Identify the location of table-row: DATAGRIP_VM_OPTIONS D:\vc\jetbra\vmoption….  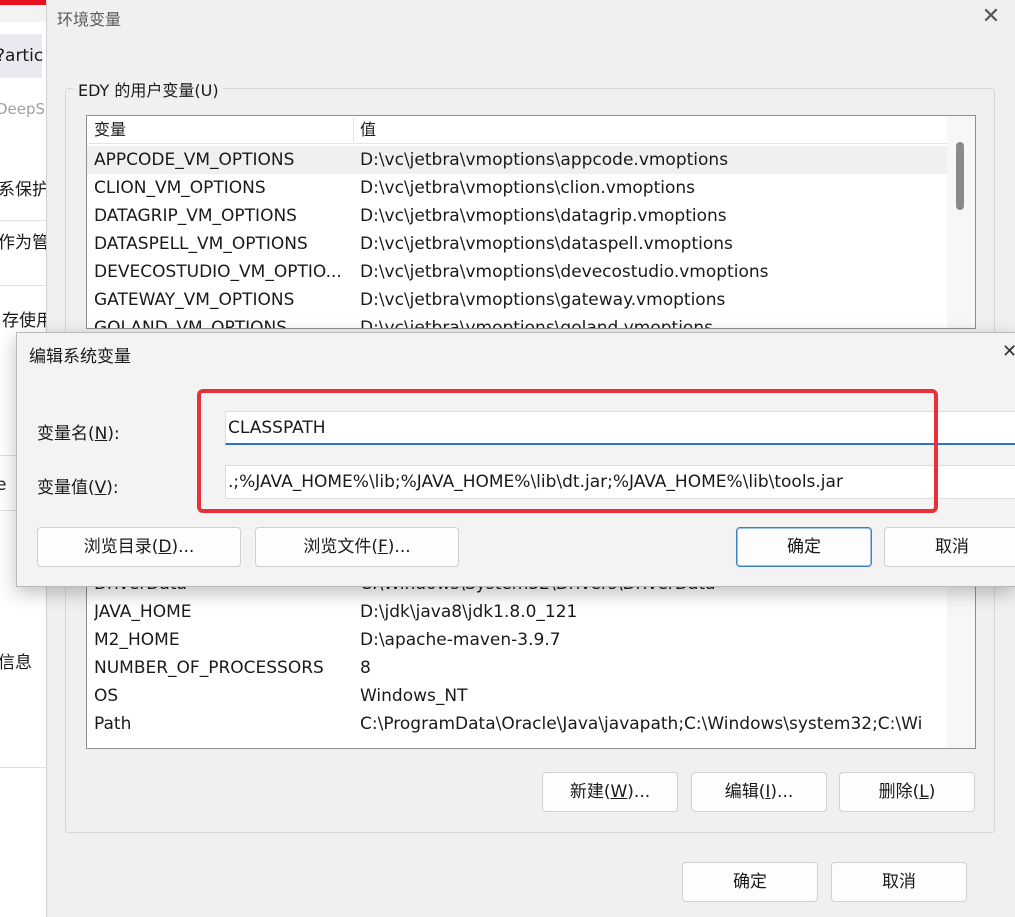
(517, 216).